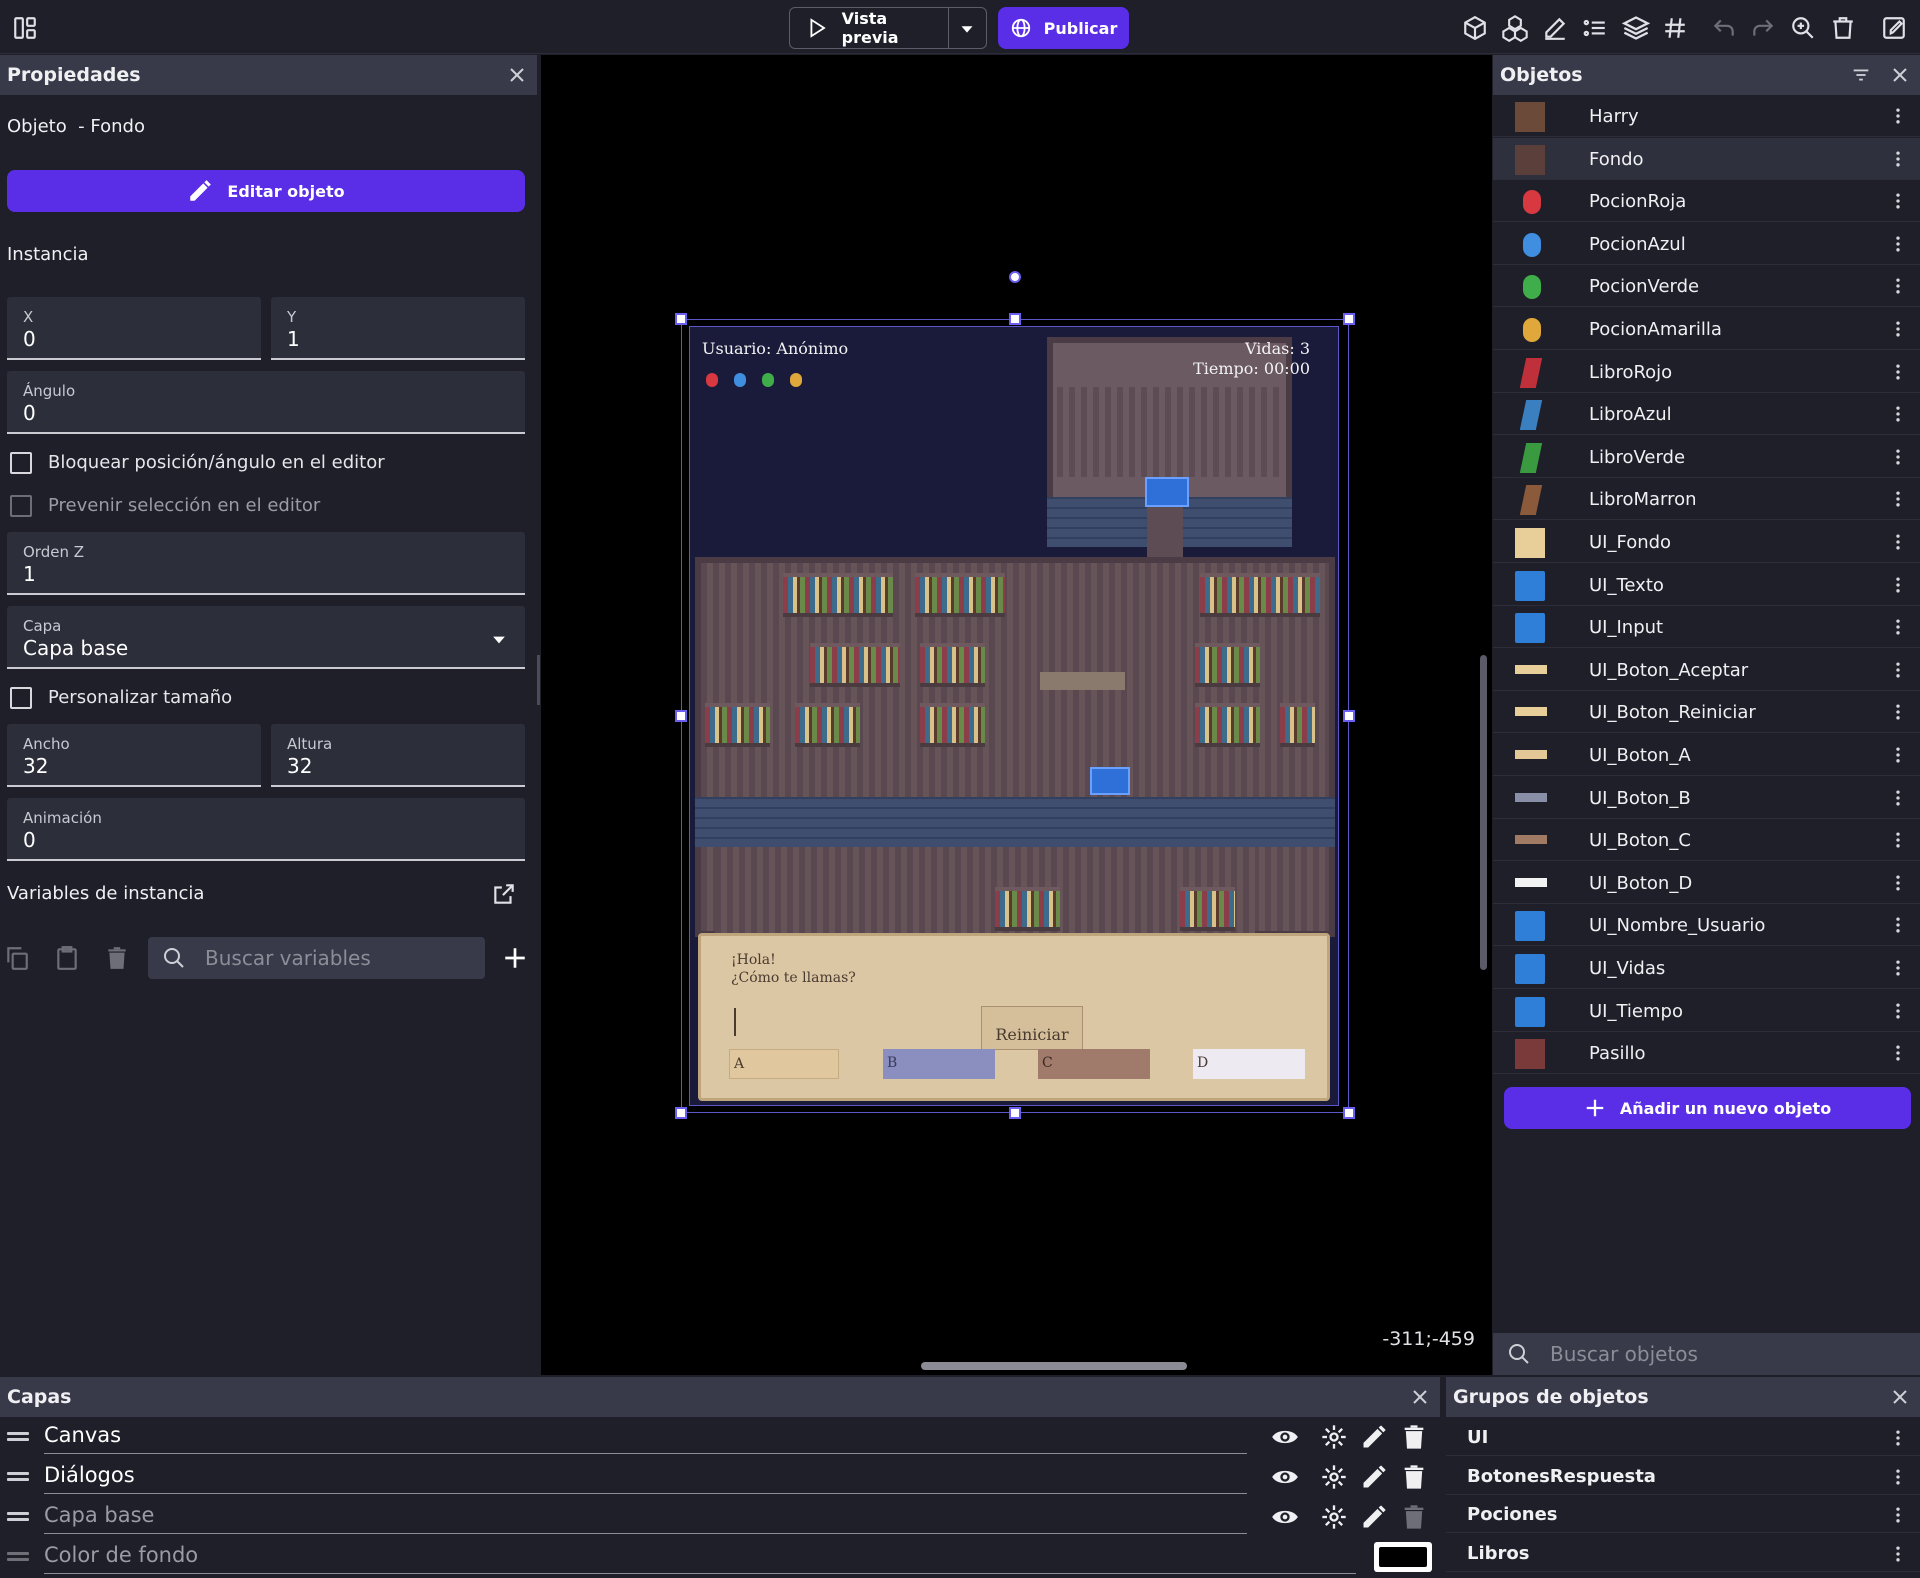  What do you see at coordinates (398, 755) in the screenshot?
I see `height-field: Altura 32` at bounding box center [398, 755].